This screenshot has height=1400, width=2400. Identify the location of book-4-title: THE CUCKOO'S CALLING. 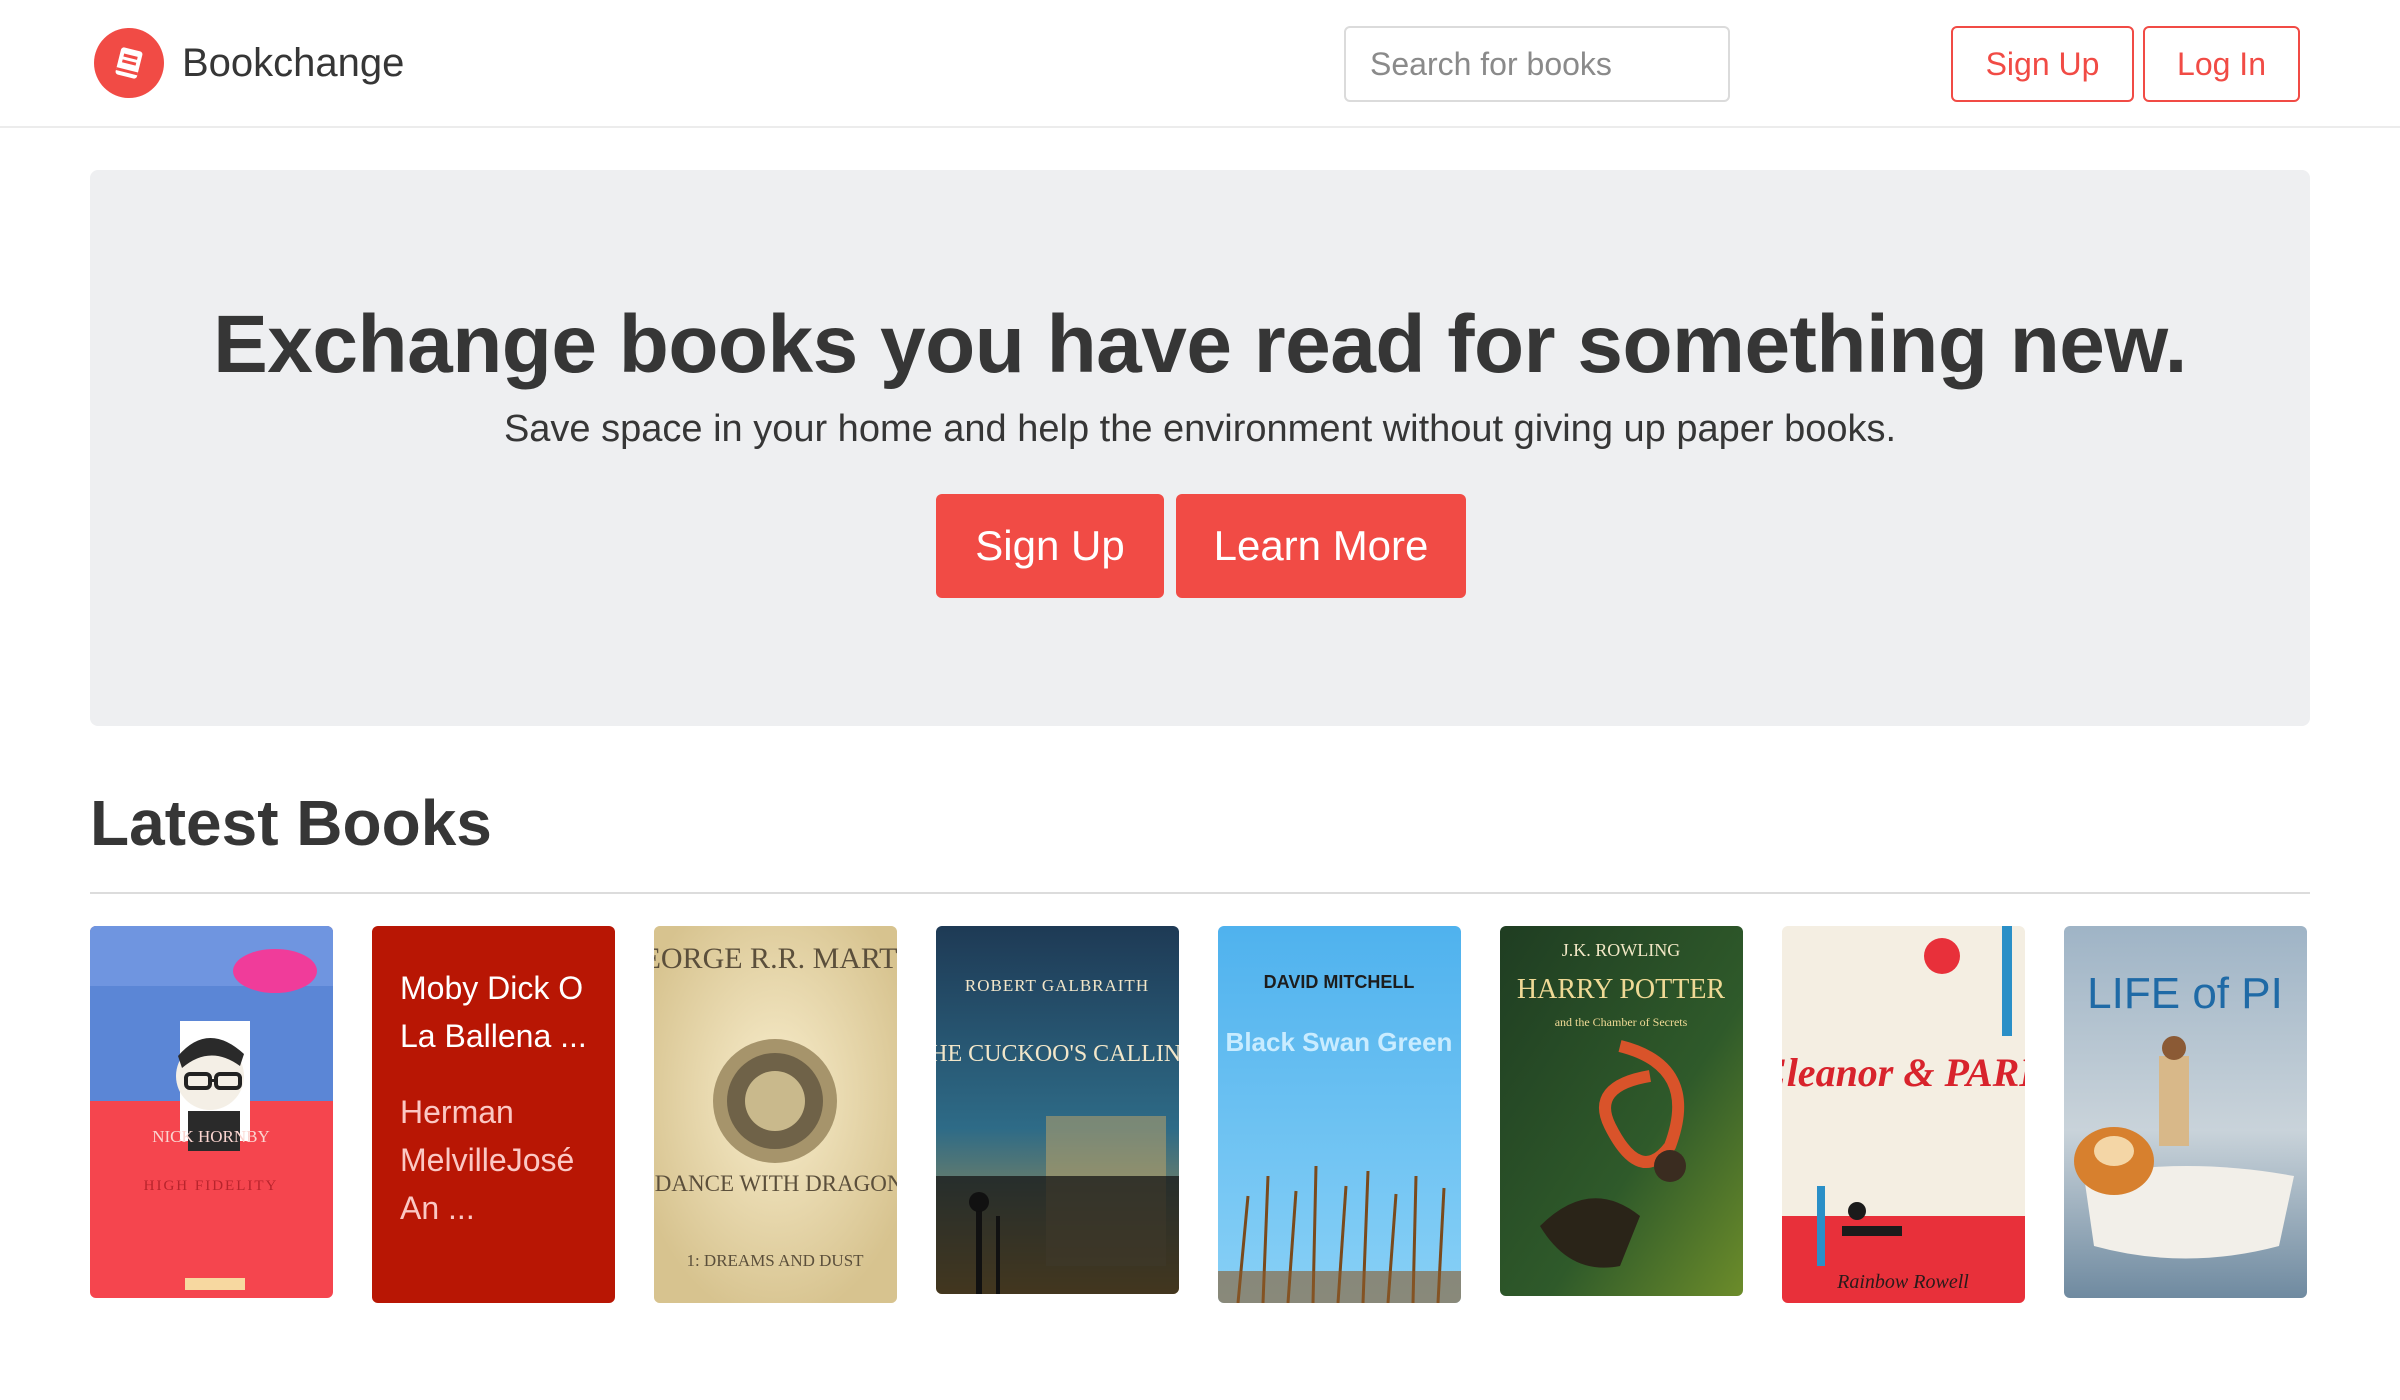
(1057, 1054).